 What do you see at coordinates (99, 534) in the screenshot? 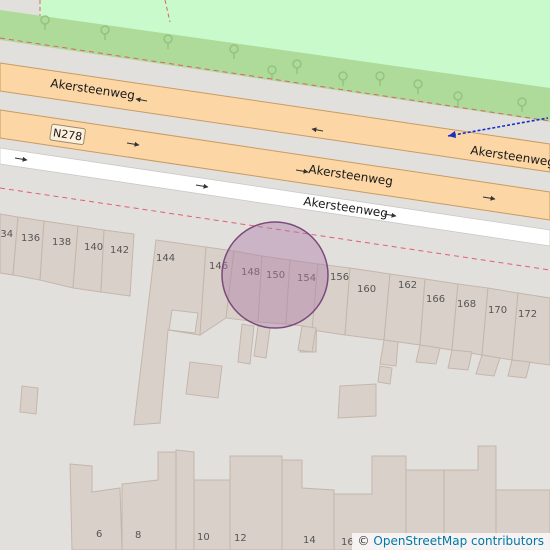
I see `house-number: 6` at bounding box center [99, 534].